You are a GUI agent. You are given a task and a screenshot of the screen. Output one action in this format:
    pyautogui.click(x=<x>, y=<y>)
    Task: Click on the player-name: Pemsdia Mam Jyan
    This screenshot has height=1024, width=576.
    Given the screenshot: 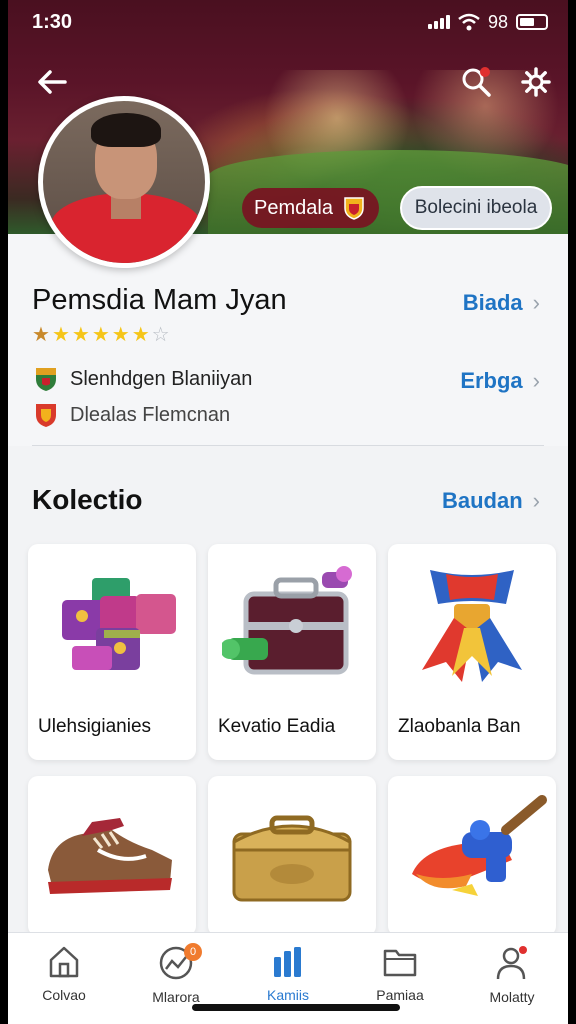 What is the action you would take?
    pyautogui.click(x=159, y=300)
    